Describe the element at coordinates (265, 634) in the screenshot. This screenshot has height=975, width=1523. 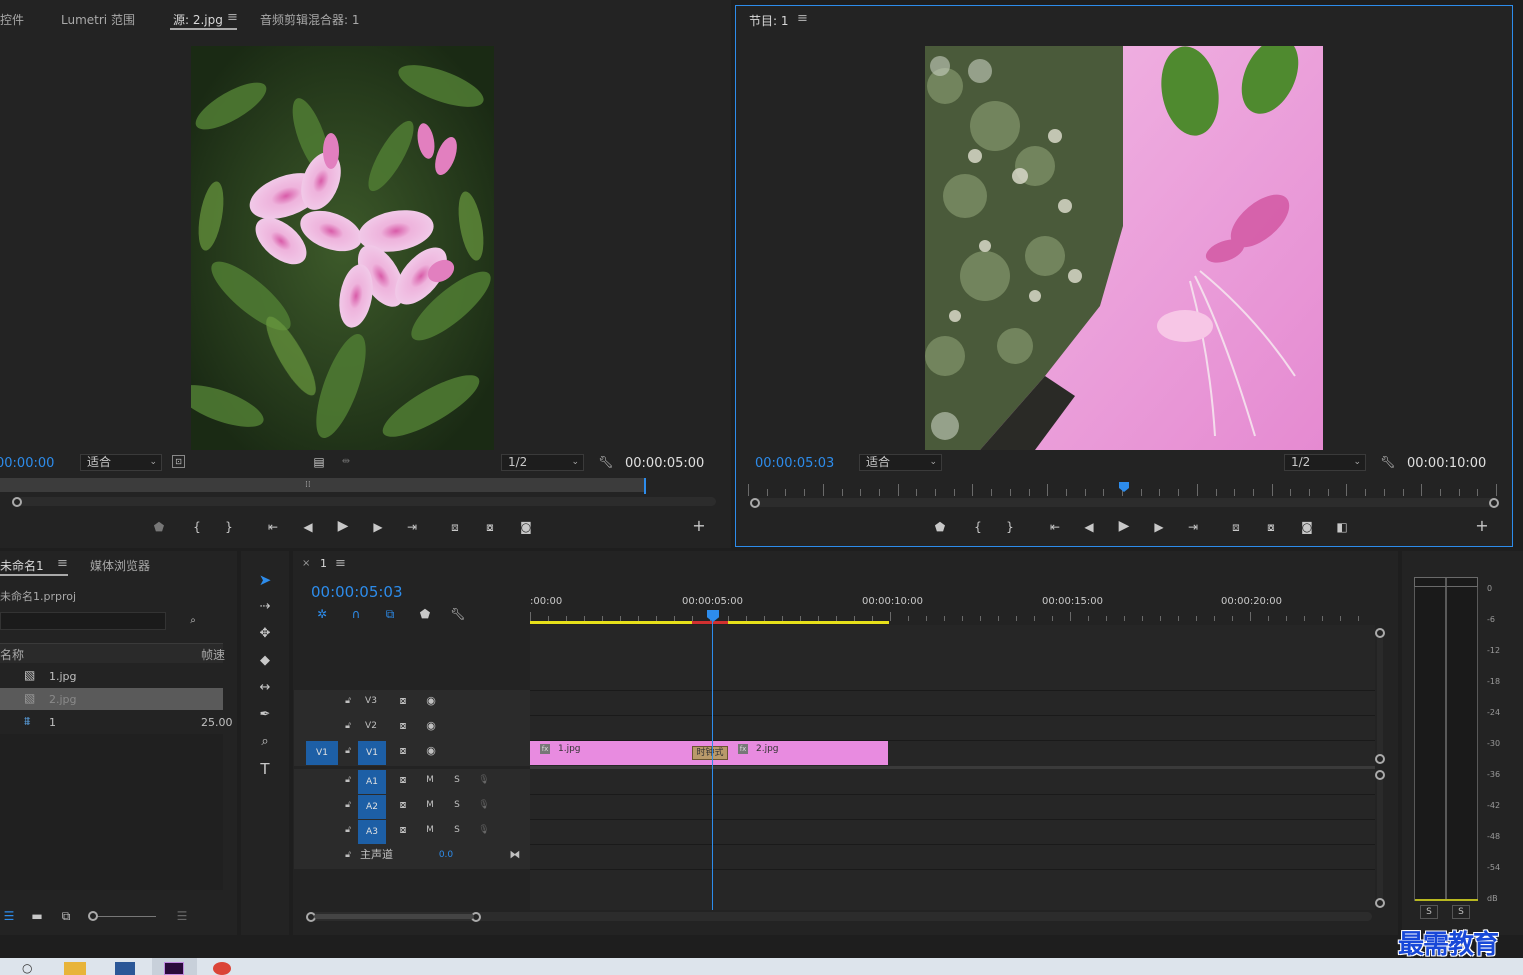
I see `ripple-edit-tool-icon: ✥` at that location.